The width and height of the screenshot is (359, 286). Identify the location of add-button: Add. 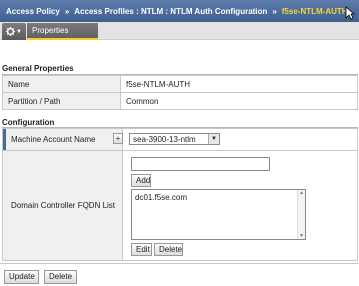
(141, 180).